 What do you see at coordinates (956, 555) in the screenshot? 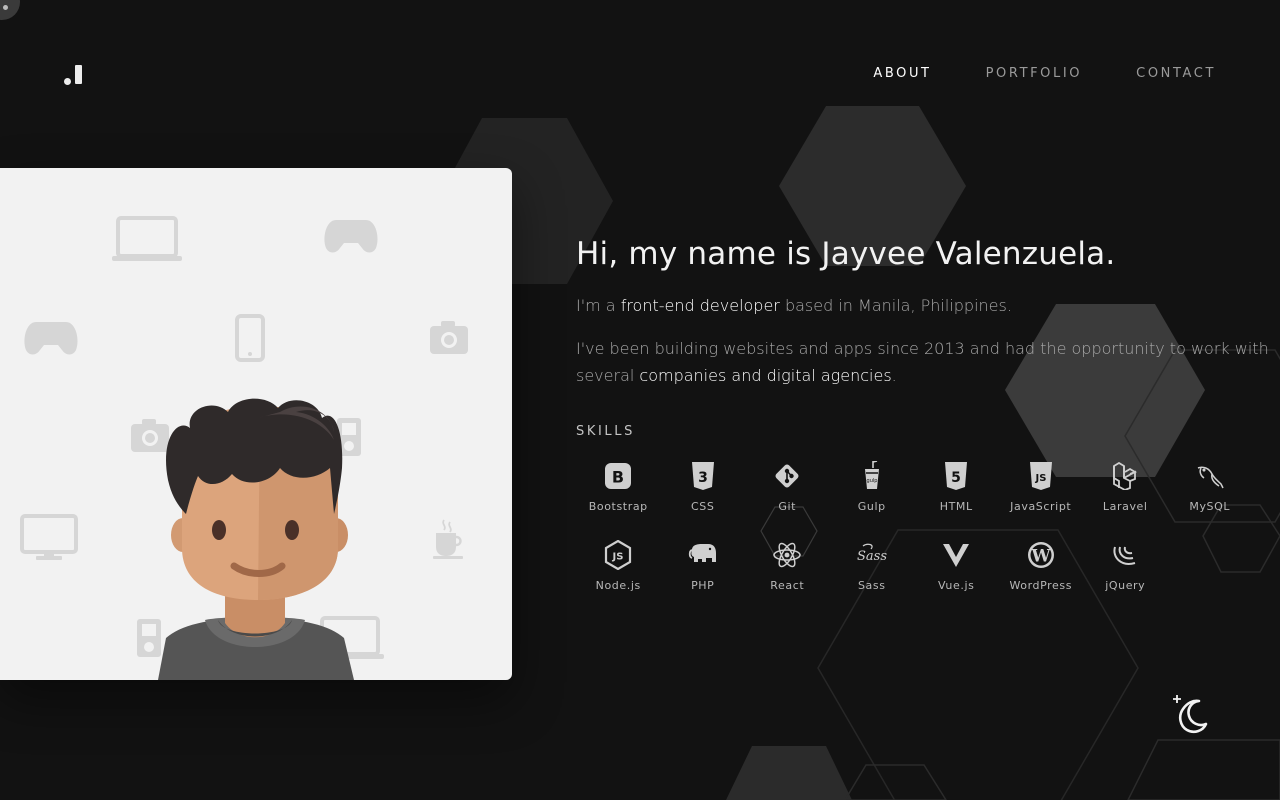
I see `vuejs-icon` at bounding box center [956, 555].